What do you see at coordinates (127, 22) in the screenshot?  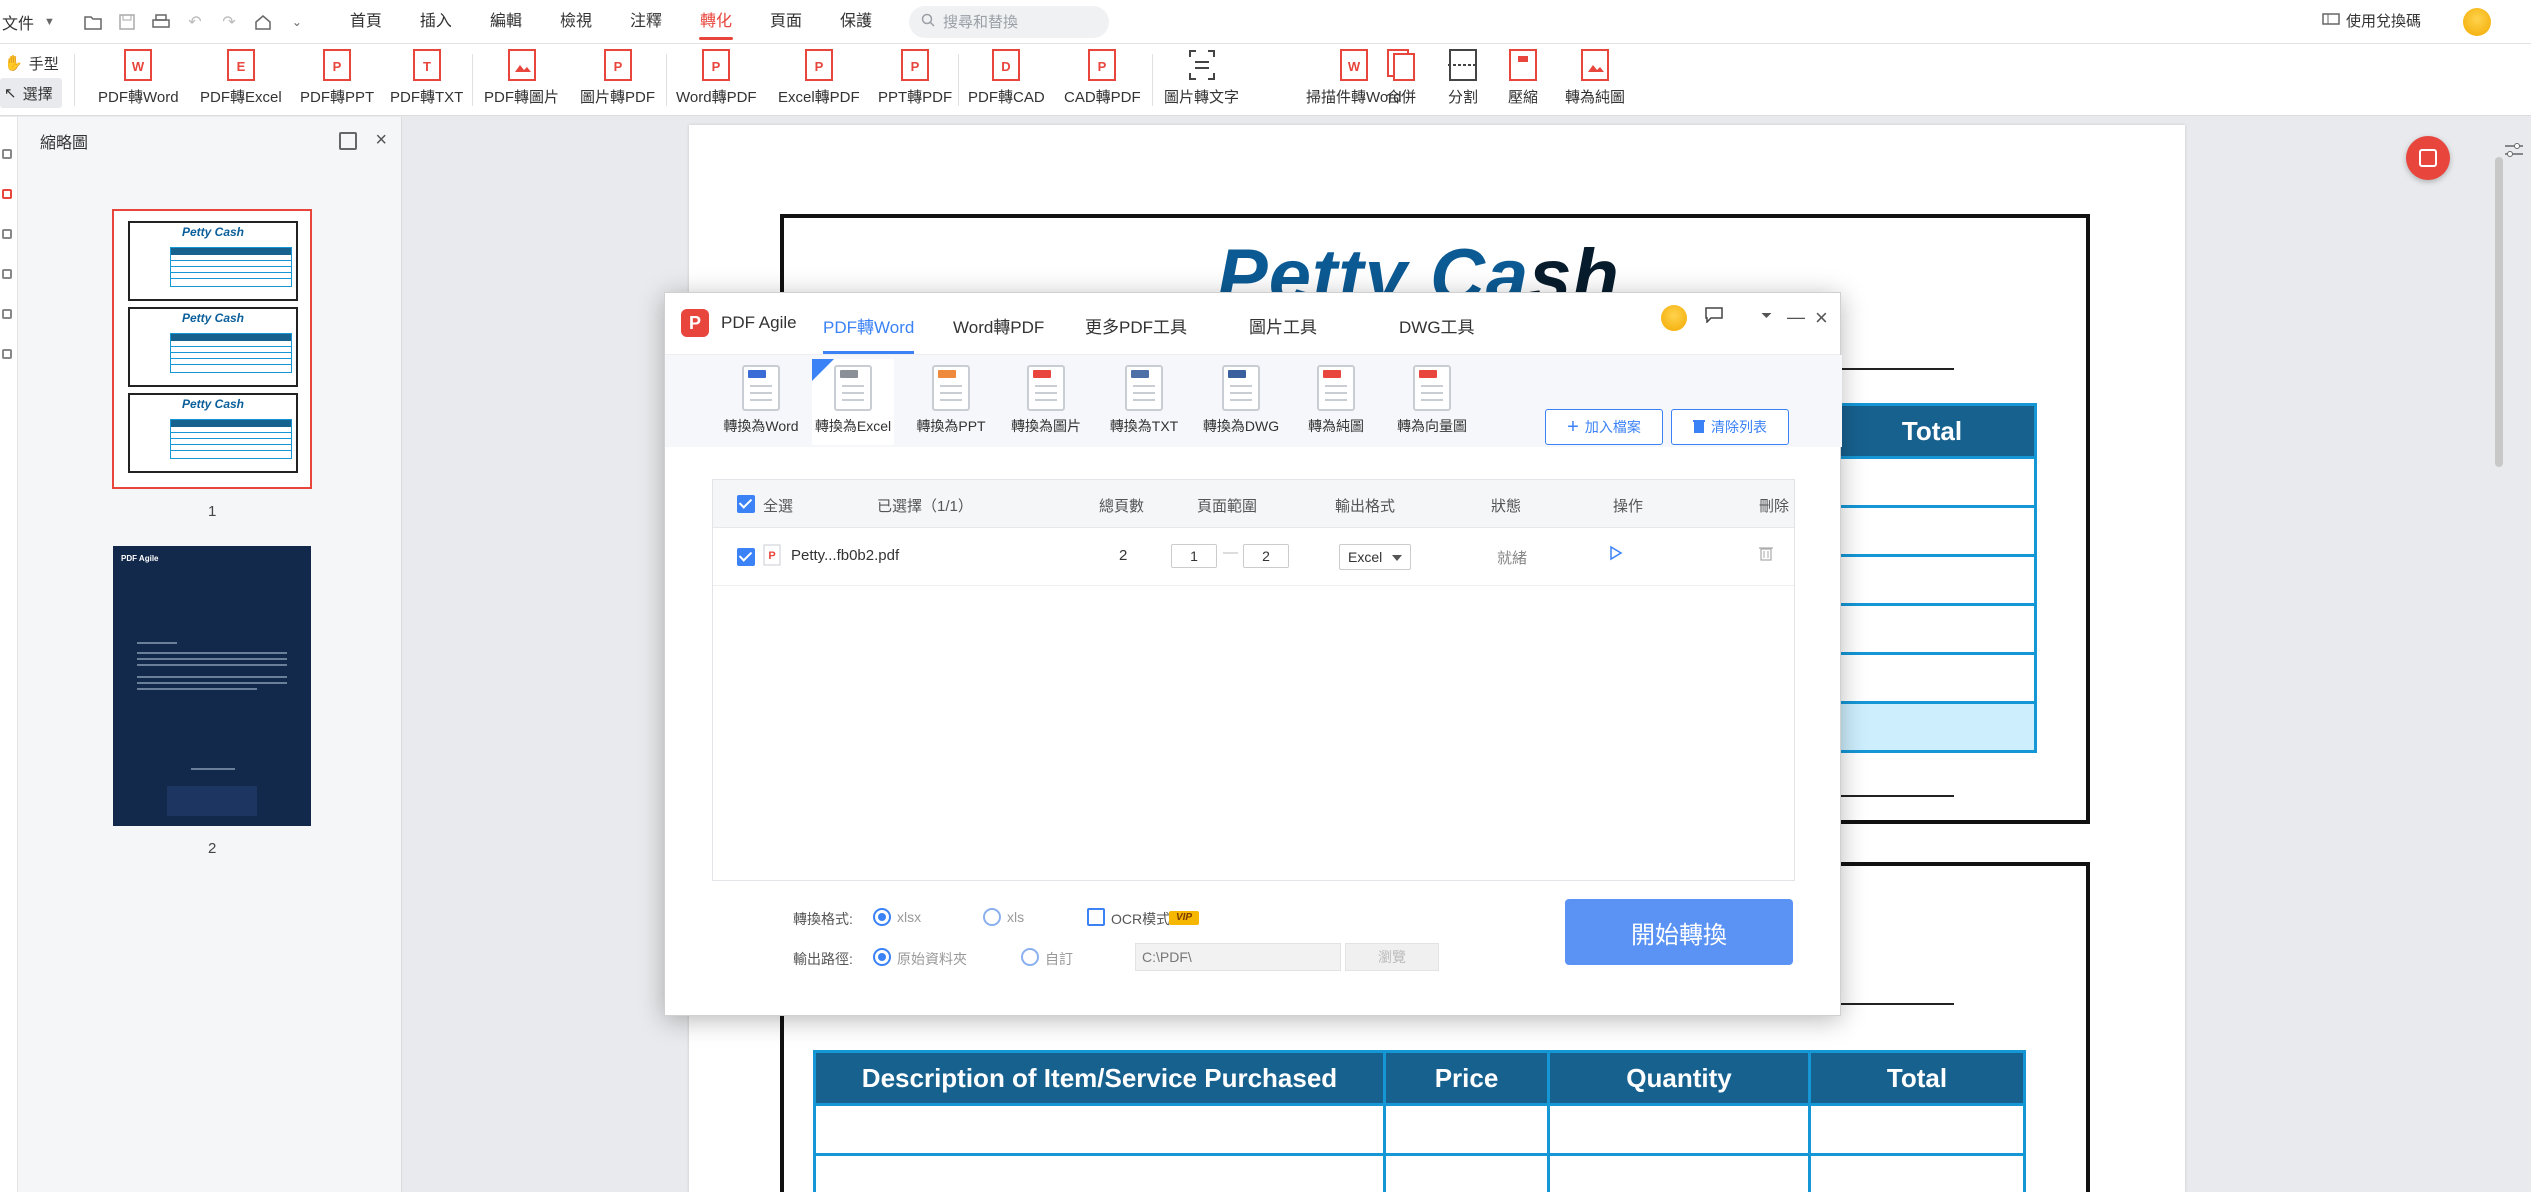 I see `save-icon` at bounding box center [127, 22].